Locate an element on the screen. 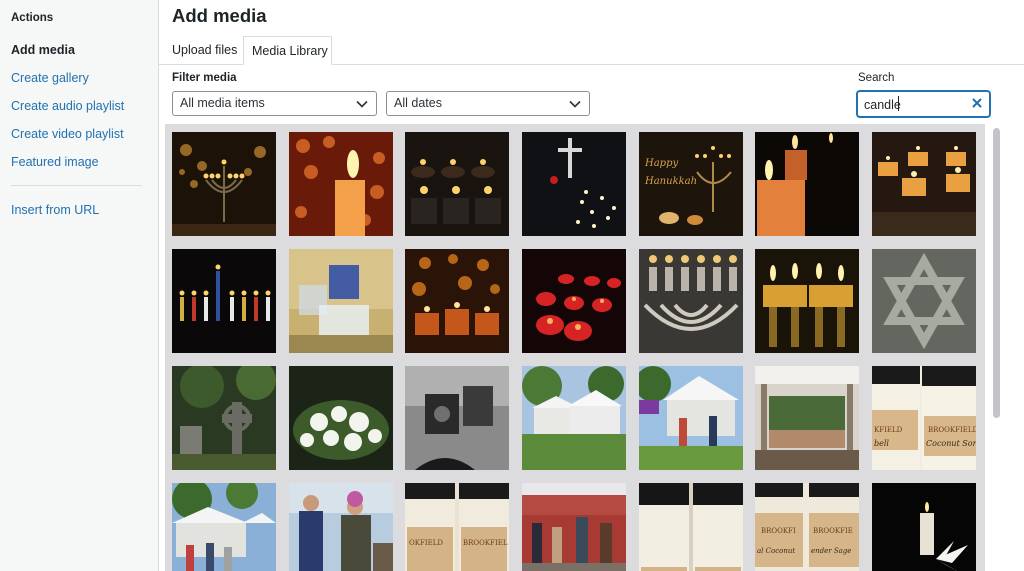 The height and width of the screenshot is (571, 1024). media-item-candle-jars-black-lids is located at coordinates (691, 527).